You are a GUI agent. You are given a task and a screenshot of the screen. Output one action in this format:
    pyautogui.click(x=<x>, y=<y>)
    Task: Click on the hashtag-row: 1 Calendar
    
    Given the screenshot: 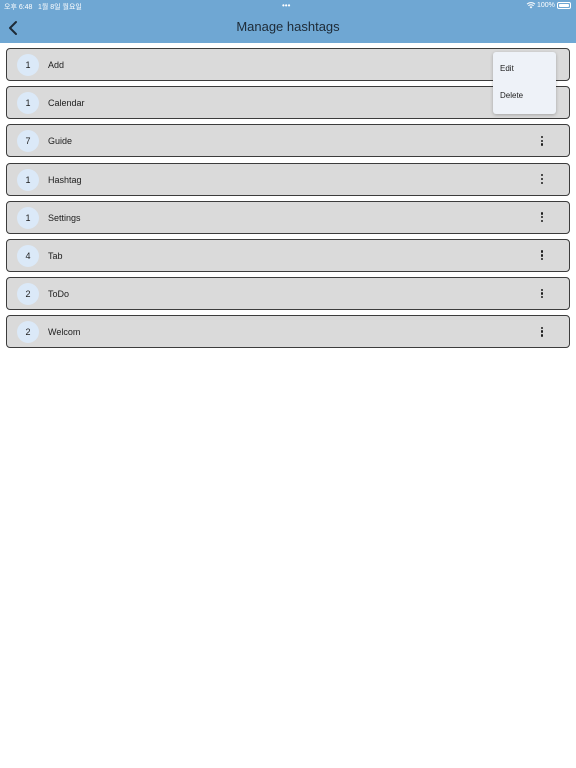 What is the action you would take?
    pyautogui.click(x=288, y=103)
    